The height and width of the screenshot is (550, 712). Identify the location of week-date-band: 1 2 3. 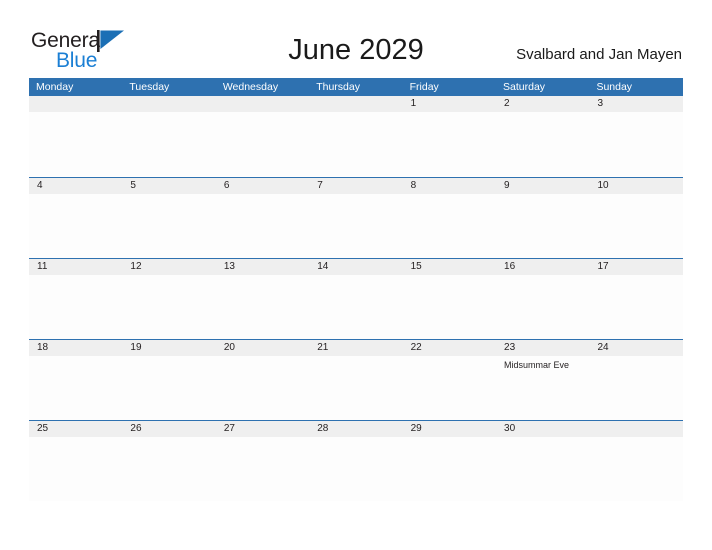
(356, 104).